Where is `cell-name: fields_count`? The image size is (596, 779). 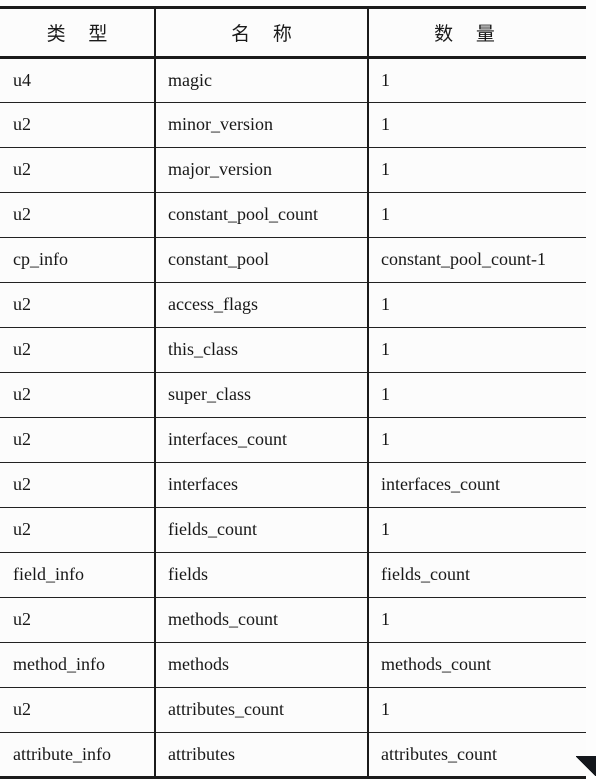
cell-name: fields_count is located at coordinates (262, 530).